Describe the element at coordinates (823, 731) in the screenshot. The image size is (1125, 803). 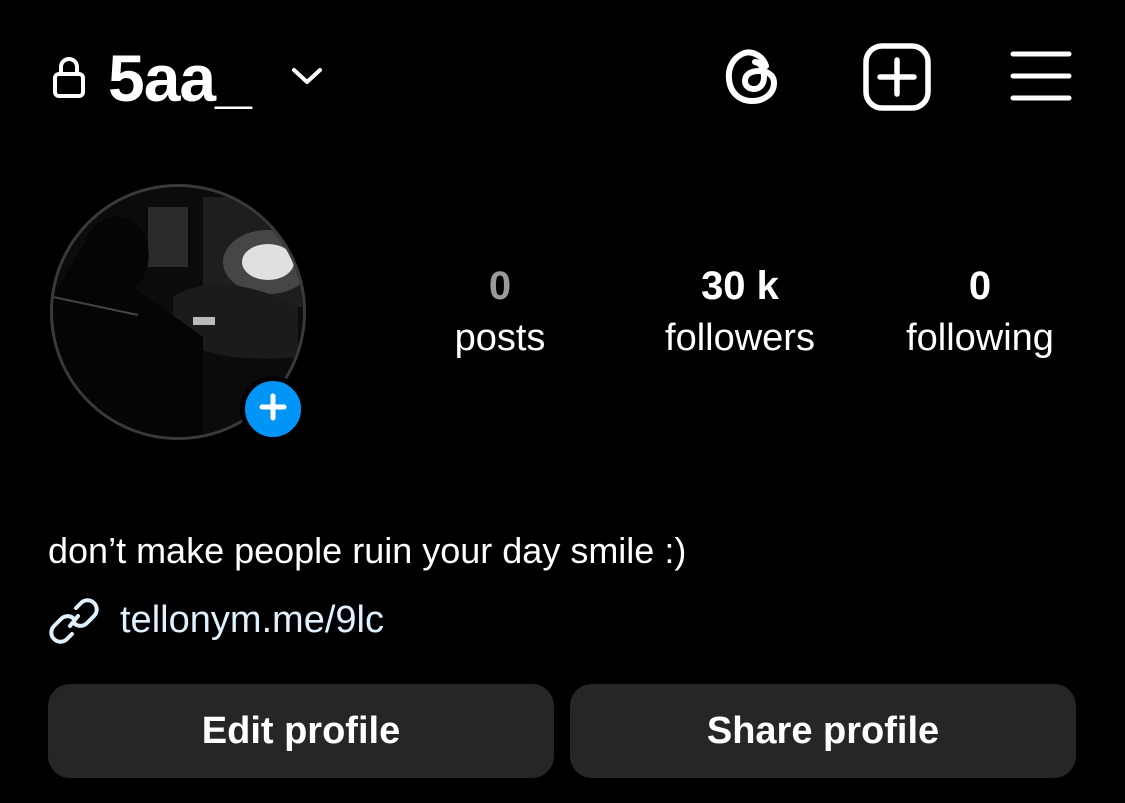
I see `share-profile-button: Share profile` at that location.